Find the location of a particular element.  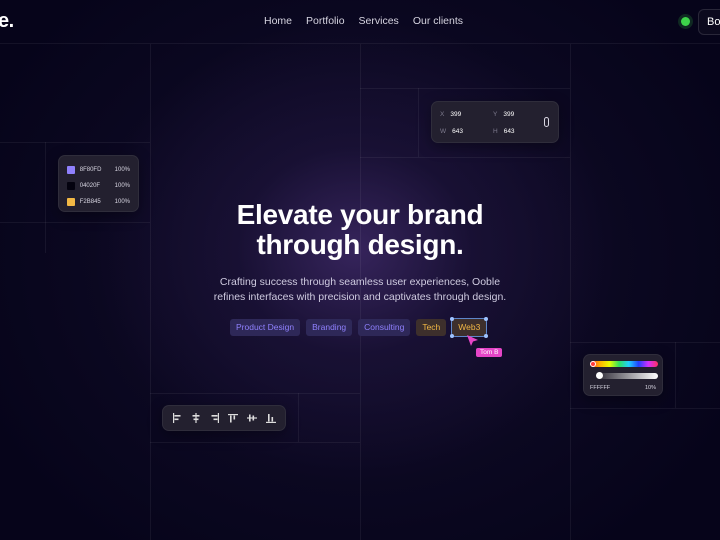

opacity-slider is located at coordinates (627, 376).